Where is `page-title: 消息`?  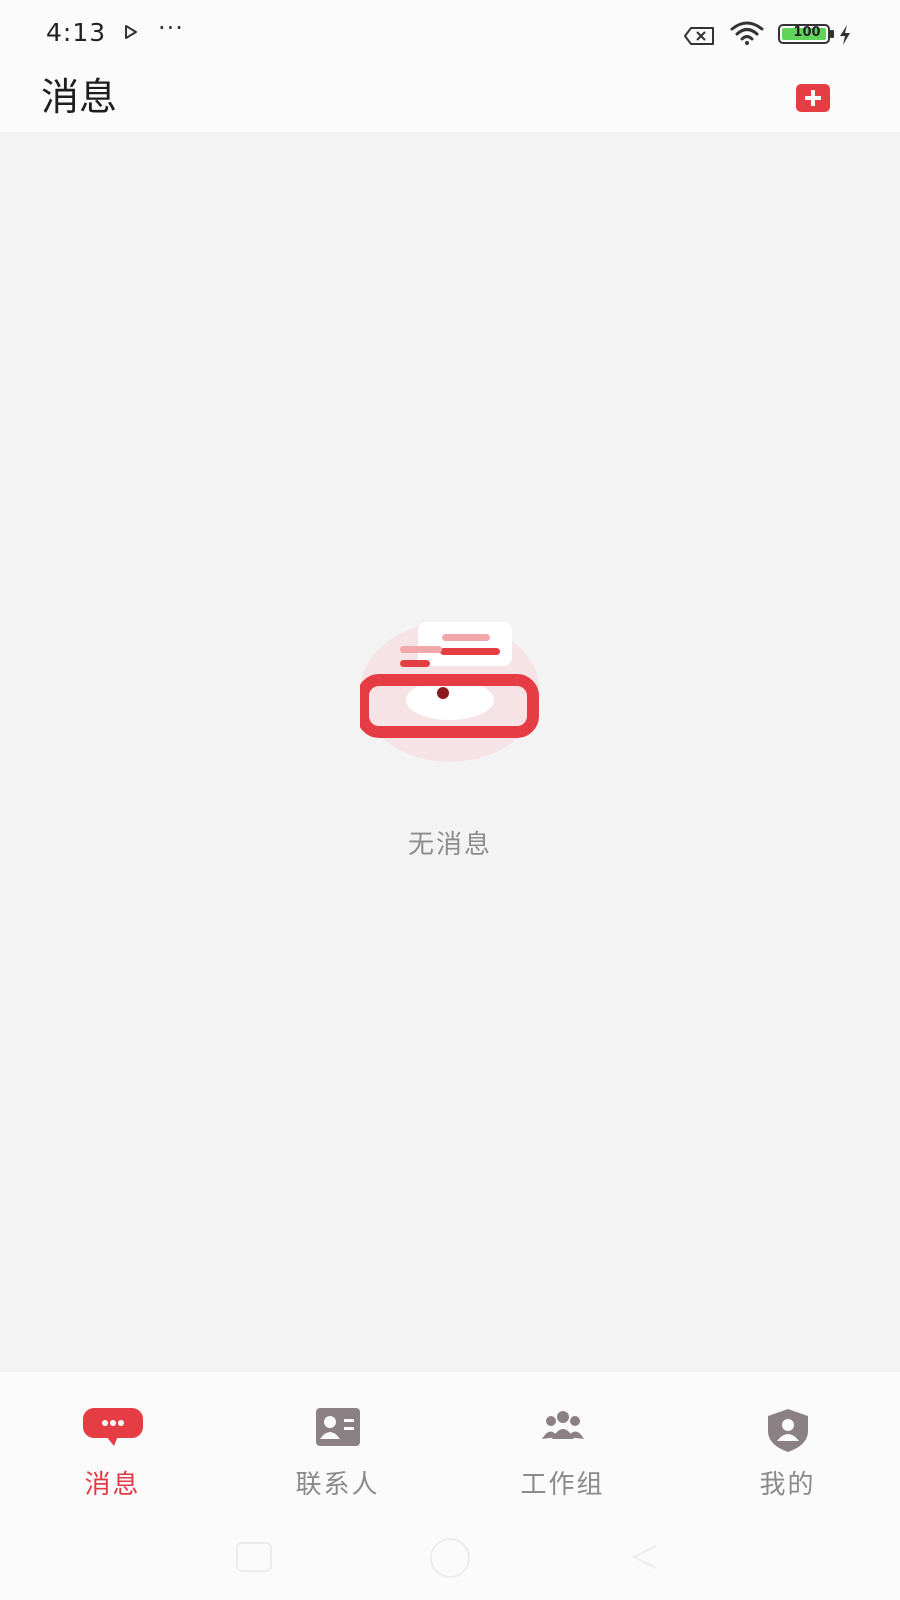 page-title: 消息 is located at coordinates (79, 97).